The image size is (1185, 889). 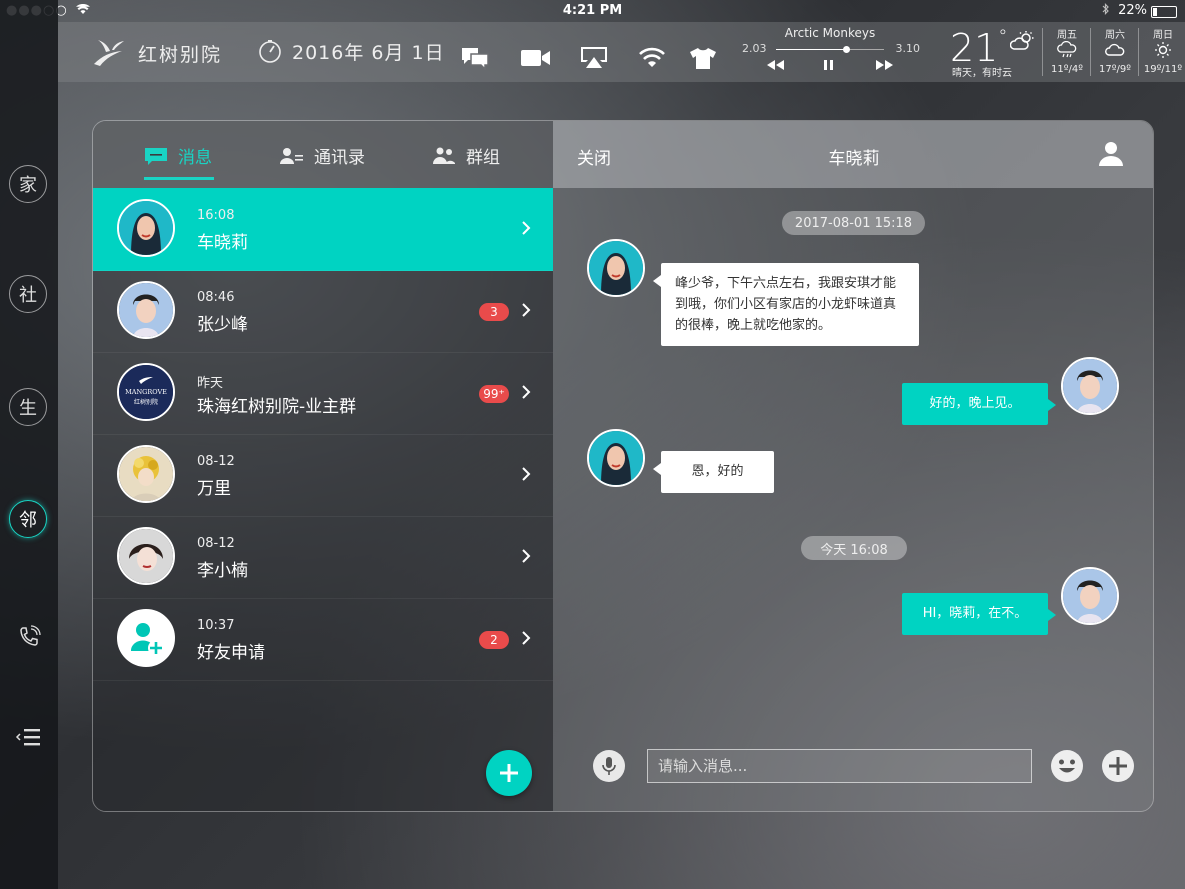 I want to click on forecast-temp: 11º/4º, so click(x=1067, y=69).